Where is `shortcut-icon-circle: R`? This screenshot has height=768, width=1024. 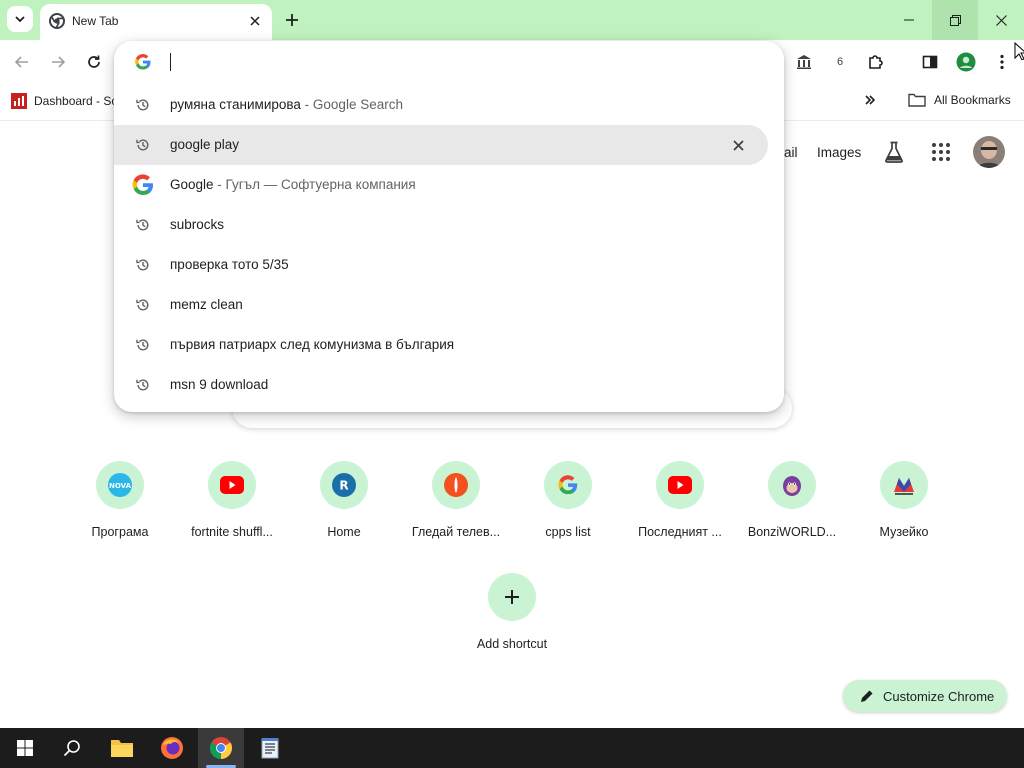 shortcut-icon-circle: R is located at coordinates (344, 485).